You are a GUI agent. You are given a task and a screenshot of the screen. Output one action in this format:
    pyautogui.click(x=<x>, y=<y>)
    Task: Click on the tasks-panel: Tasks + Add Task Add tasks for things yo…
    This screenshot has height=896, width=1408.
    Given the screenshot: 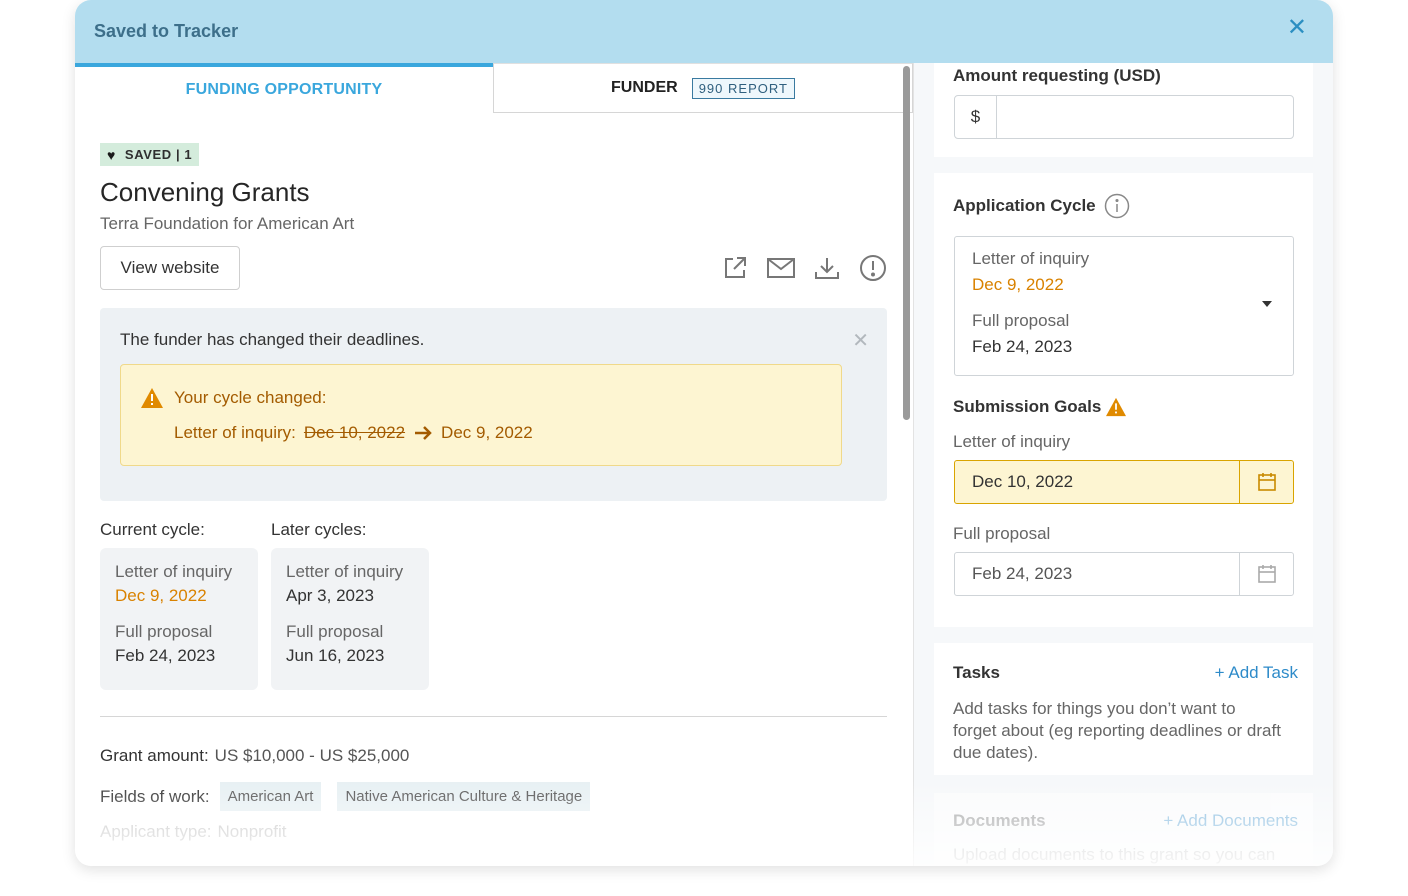 What is the action you would take?
    pyautogui.click(x=1123, y=709)
    